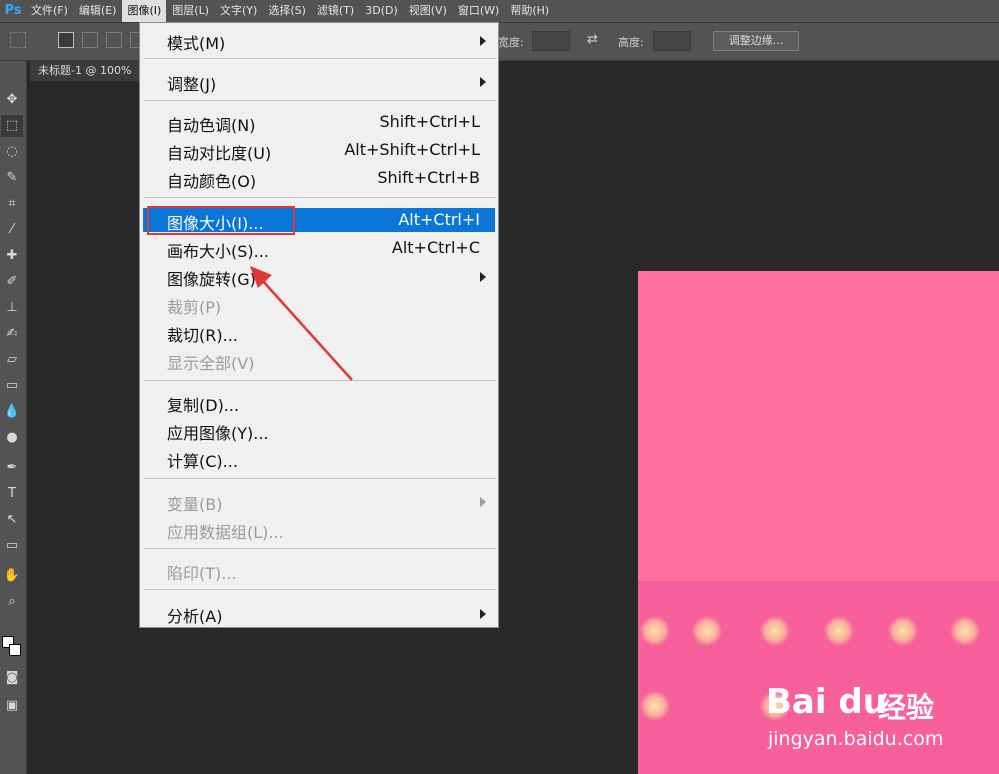 This screenshot has width=999, height=774. I want to click on menu-item-label: 自动色调(N), so click(211, 125).